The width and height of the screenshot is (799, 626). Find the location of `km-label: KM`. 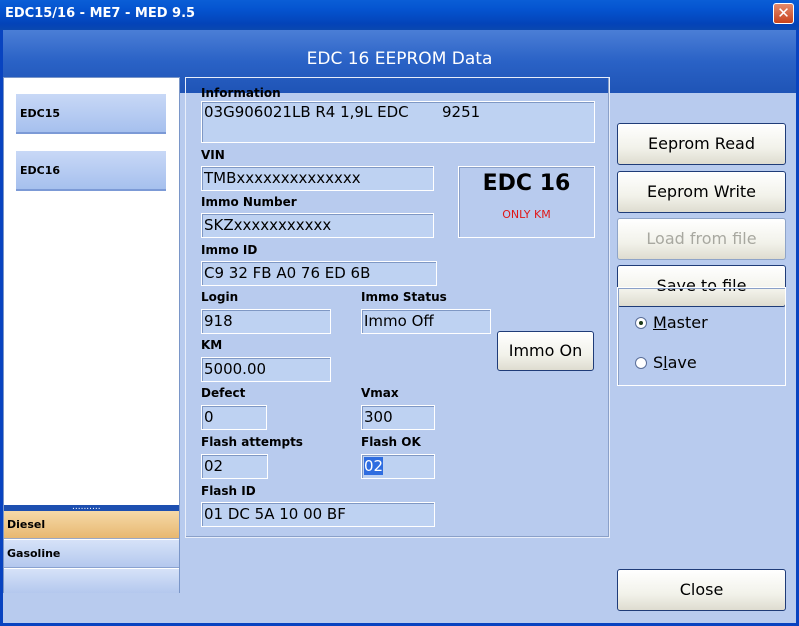

km-label: KM is located at coordinates (212, 345).